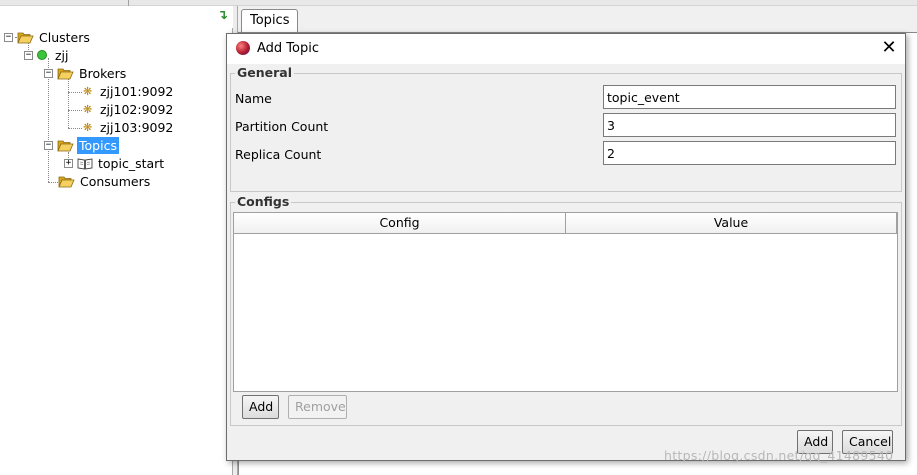 This screenshot has width=917, height=475. What do you see at coordinates (263, 201) in the screenshot?
I see `group-title: Configs` at bounding box center [263, 201].